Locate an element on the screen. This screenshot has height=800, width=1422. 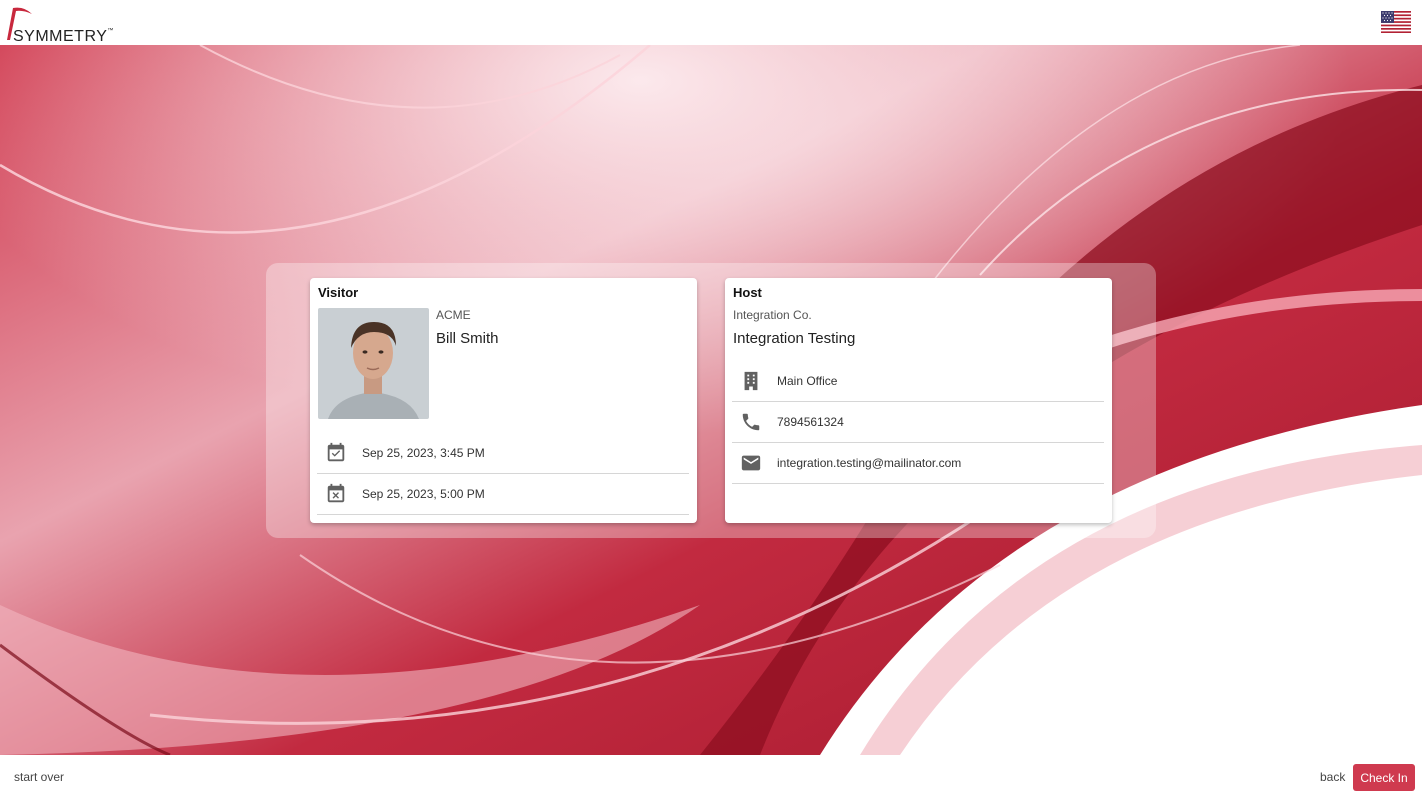
visitor-company: ACME is located at coordinates (453, 315).